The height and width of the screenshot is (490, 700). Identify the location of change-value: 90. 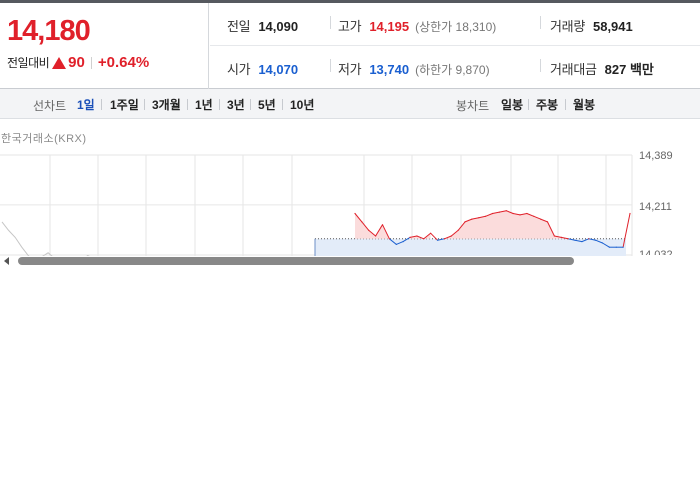
(76, 62).